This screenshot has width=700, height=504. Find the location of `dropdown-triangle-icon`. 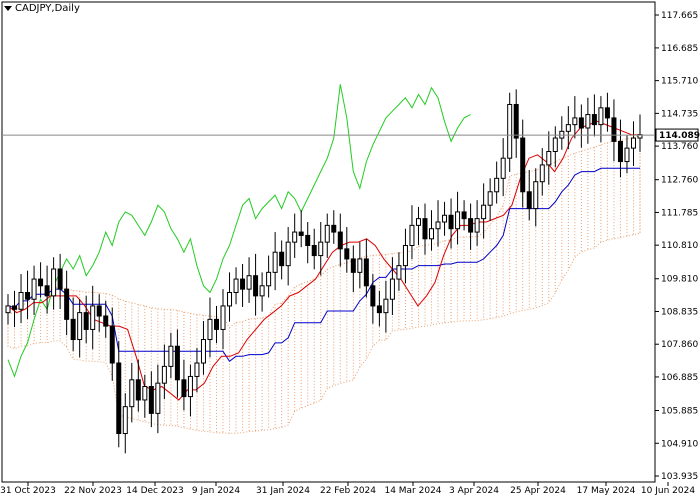

dropdown-triangle-icon is located at coordinates (8, 8).